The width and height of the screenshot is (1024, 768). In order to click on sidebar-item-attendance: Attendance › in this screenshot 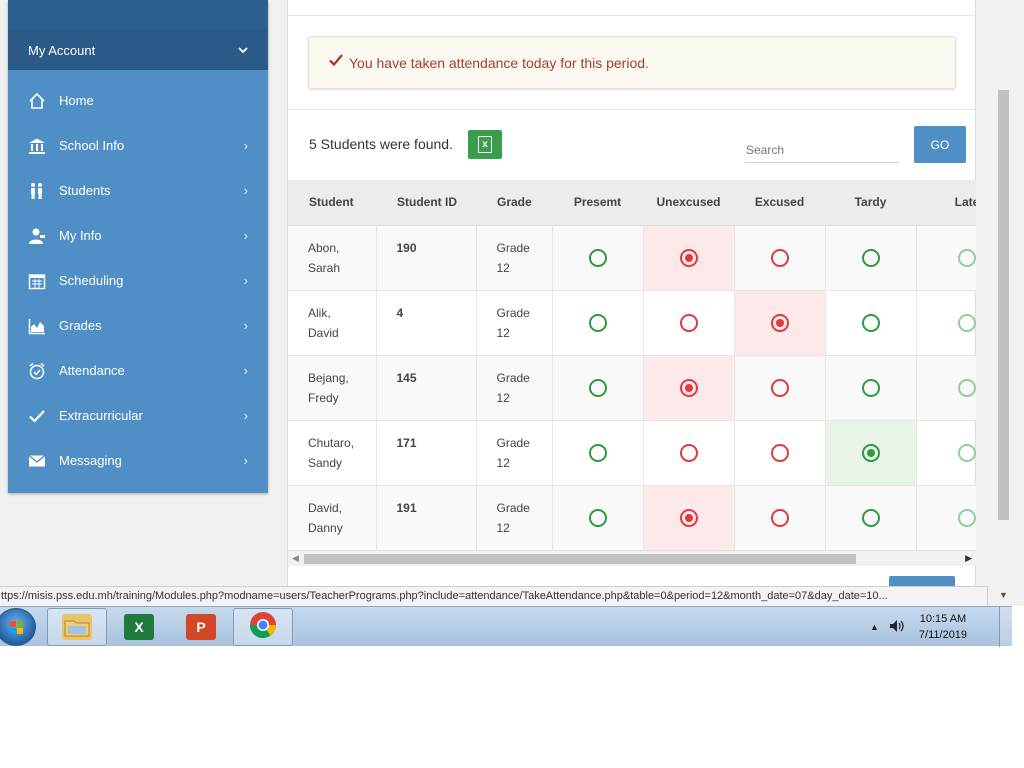, I will do `click(138, 370)`.